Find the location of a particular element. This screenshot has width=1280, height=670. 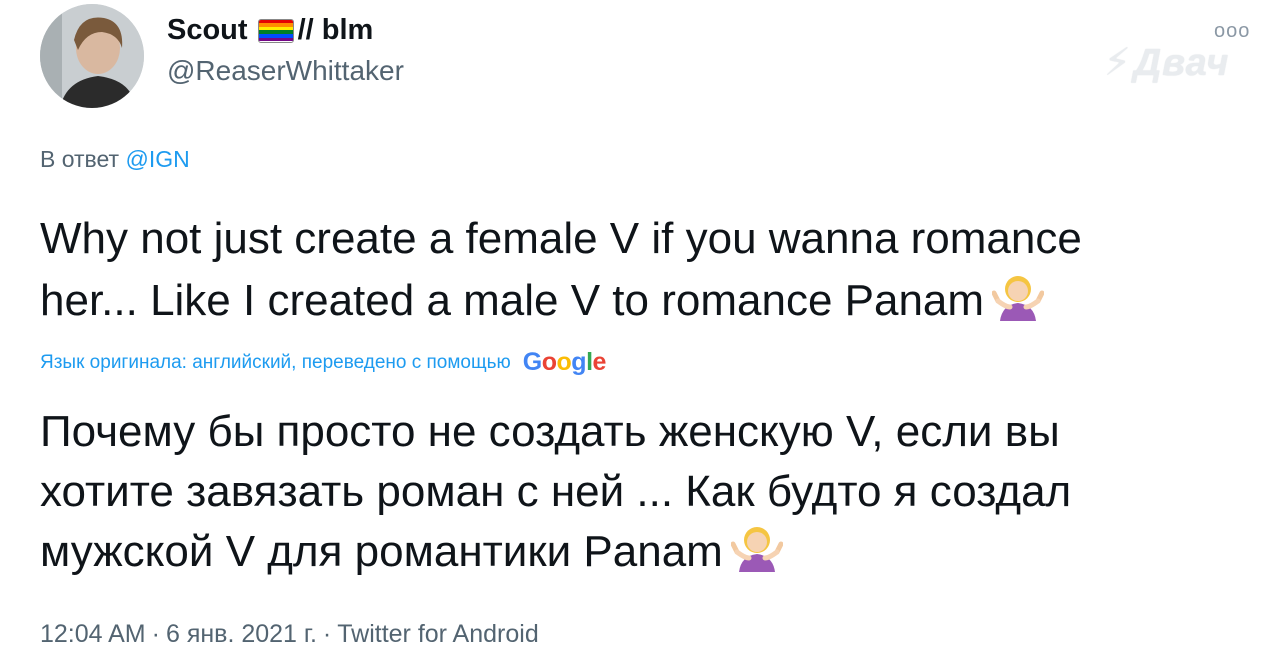

reply-mention-link: @IGN is located at coordinates (157, 159).